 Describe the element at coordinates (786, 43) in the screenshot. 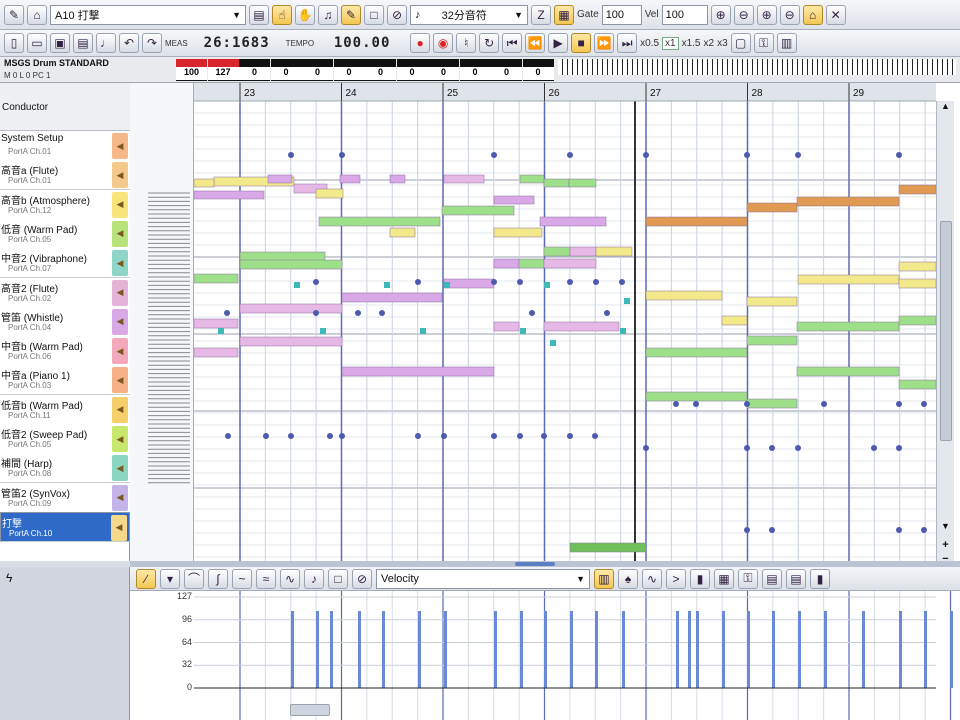

I see `layout-icon: ▥` at that location.